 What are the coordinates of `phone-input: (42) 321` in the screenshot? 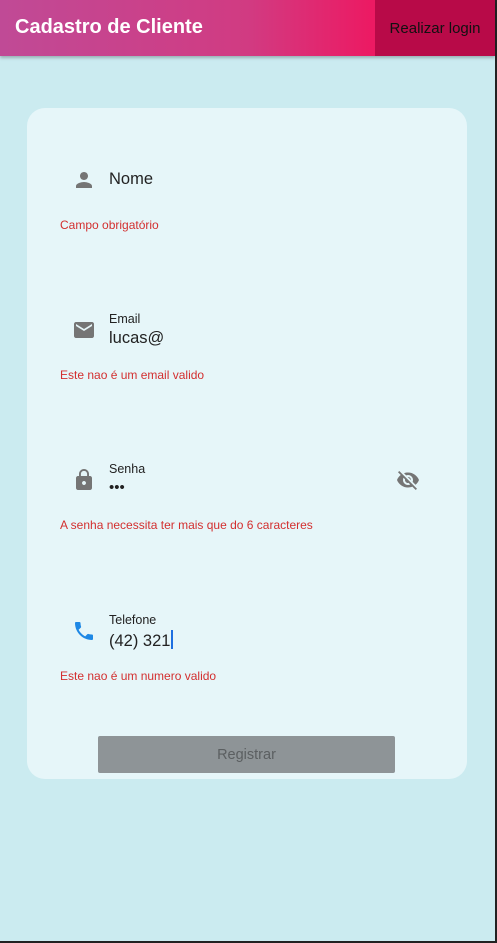 It's located at (141, 640).